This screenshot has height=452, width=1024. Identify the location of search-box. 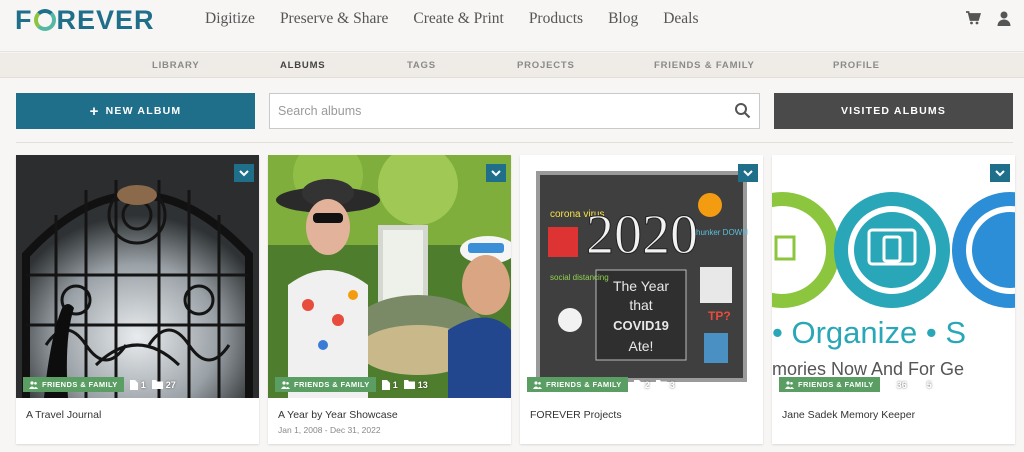
(514, 111).